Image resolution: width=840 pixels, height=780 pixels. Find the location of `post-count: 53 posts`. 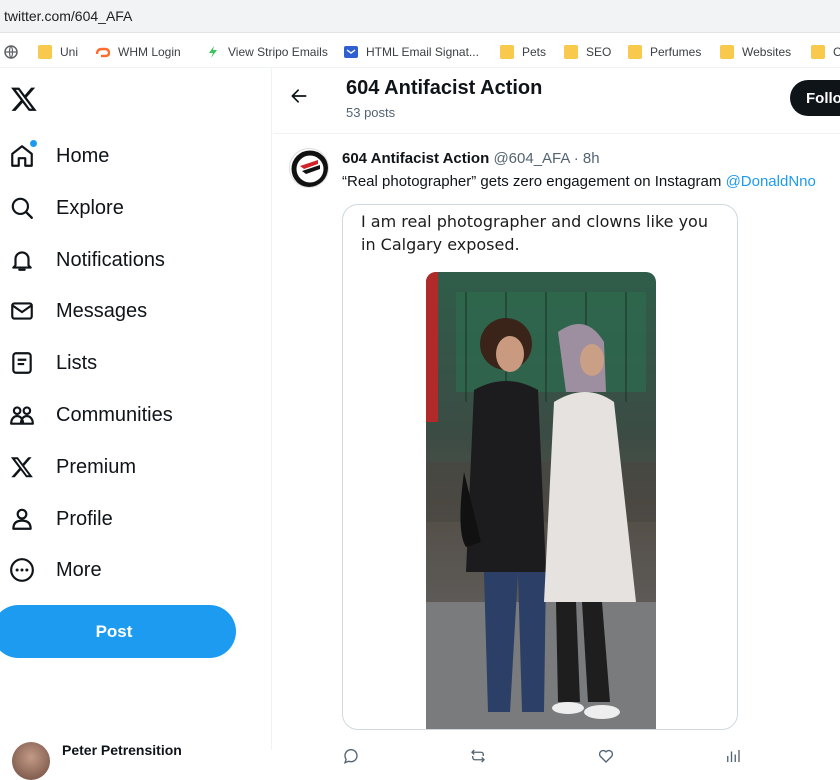

post-count: 53 posts is located at coordinates (371, 112).